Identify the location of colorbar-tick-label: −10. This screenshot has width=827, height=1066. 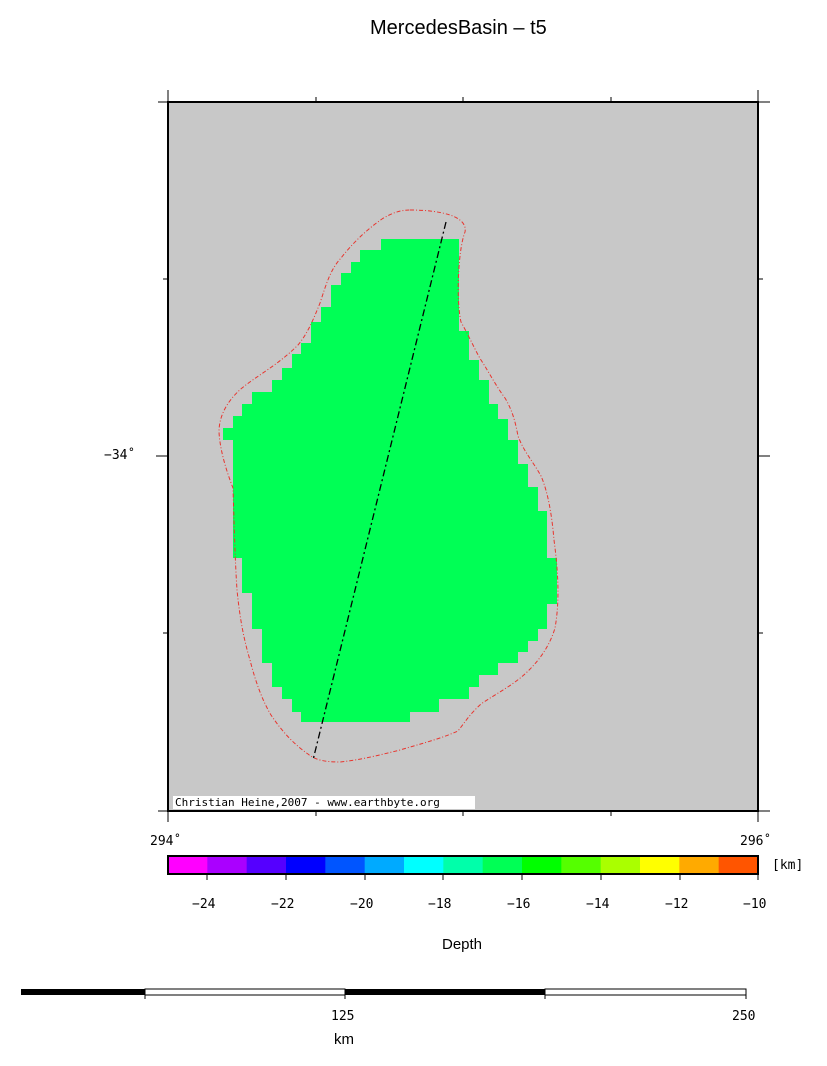
(755, 904).